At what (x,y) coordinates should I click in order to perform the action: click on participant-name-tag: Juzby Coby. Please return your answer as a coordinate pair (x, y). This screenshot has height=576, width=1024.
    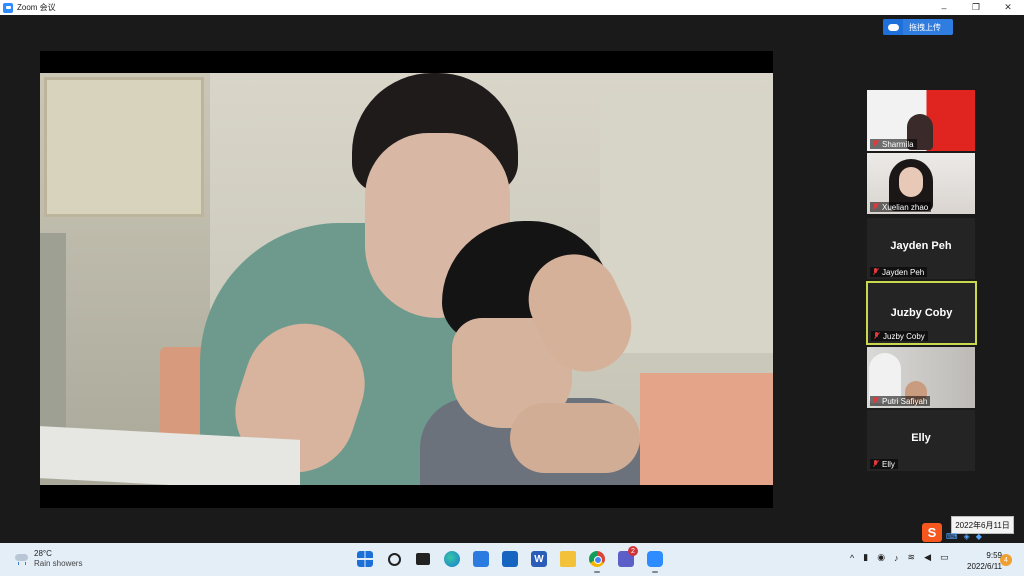
    Looking at the image, I should click on (899, 336).